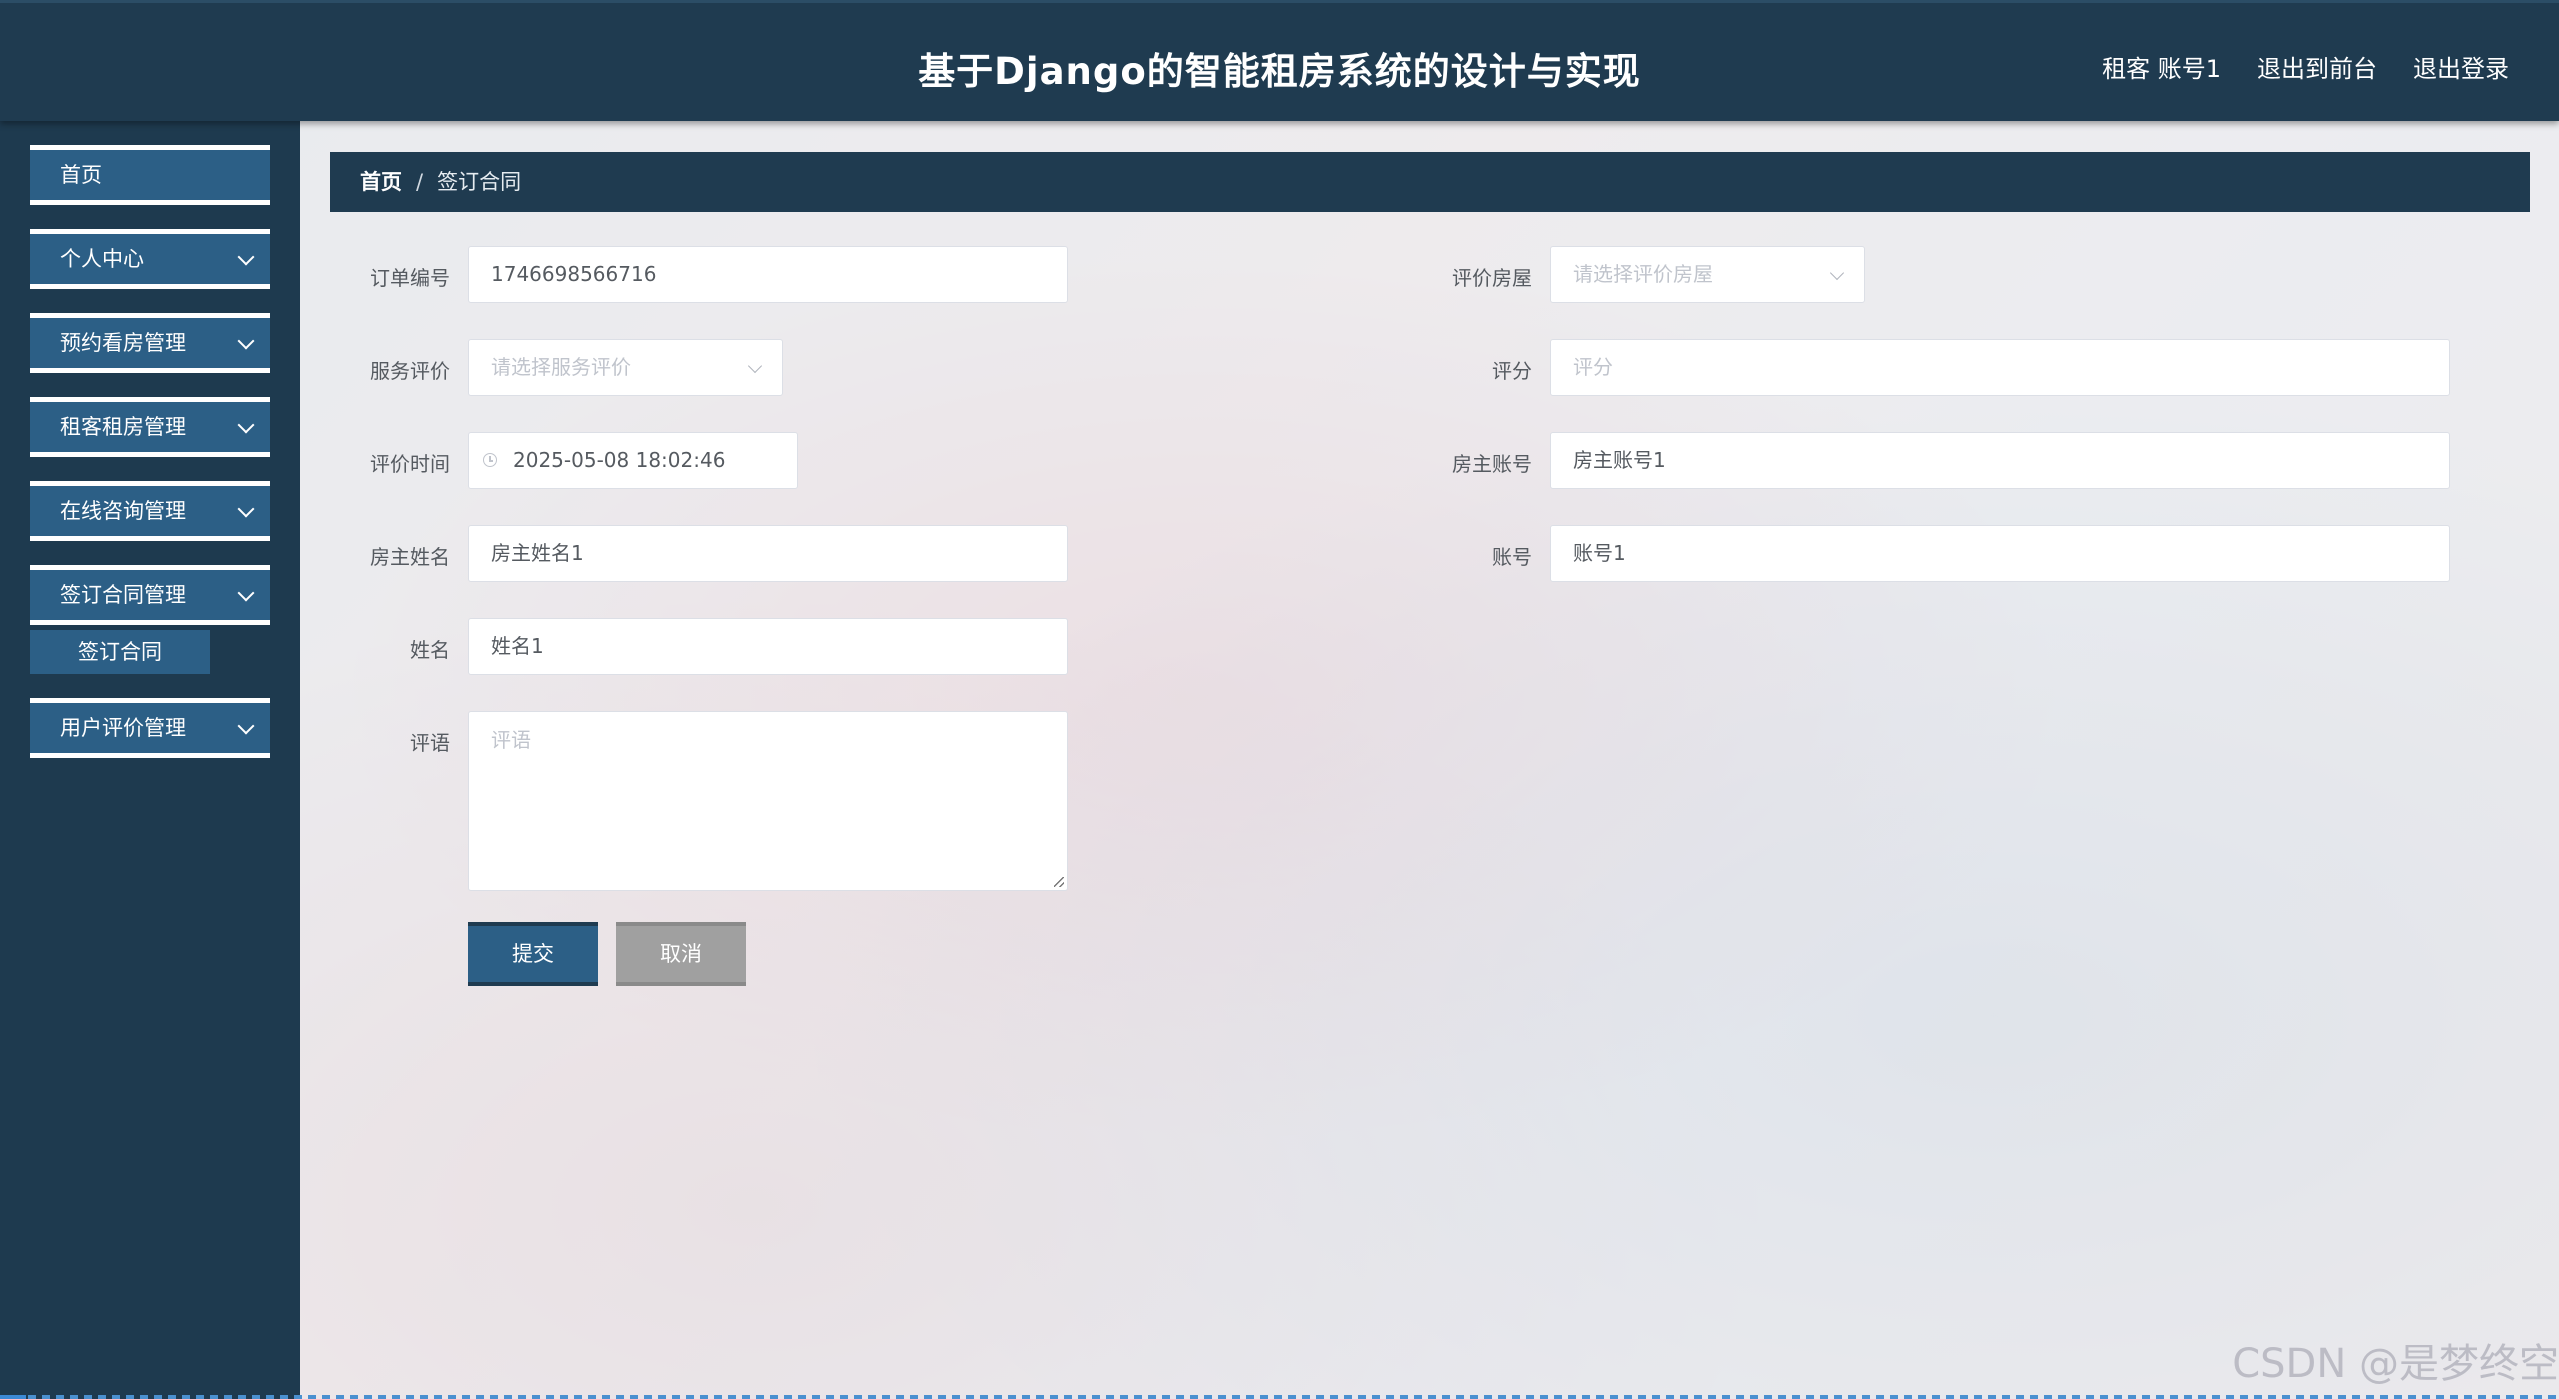  I want to click on bottom-left-marker, so click(13, 1397).